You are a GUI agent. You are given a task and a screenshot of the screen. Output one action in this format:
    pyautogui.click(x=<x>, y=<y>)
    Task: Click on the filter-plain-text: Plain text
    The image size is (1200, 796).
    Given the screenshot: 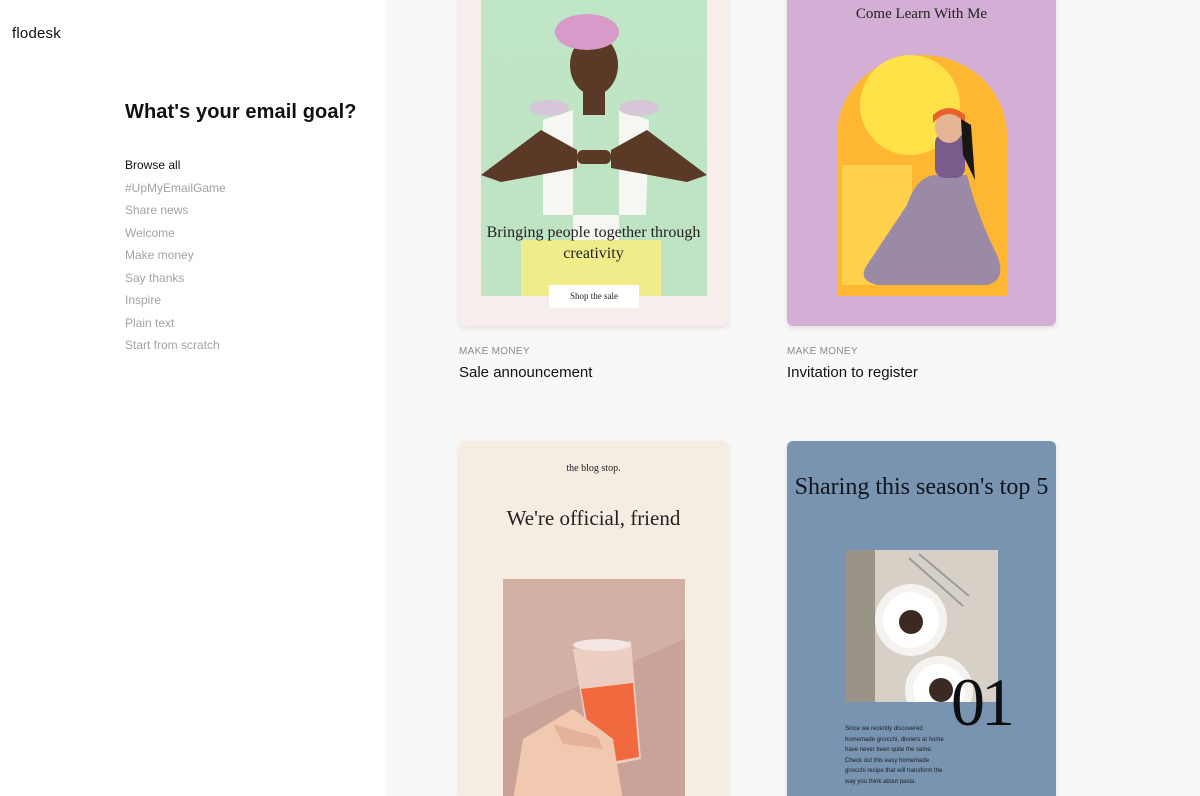 What is the action you would take?
    pyautogui.click(x=175, y=325)
    